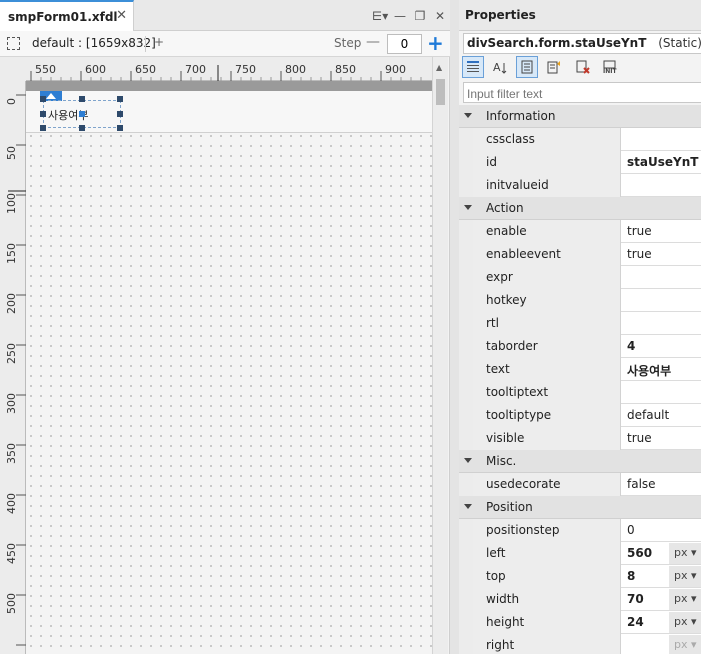 This screenshot has height=654, width=701. What do you see at coordinates (580, 346) in the screenshot?
I see `property-row-taborder: taborder 4` at bounding box center [580, 346].